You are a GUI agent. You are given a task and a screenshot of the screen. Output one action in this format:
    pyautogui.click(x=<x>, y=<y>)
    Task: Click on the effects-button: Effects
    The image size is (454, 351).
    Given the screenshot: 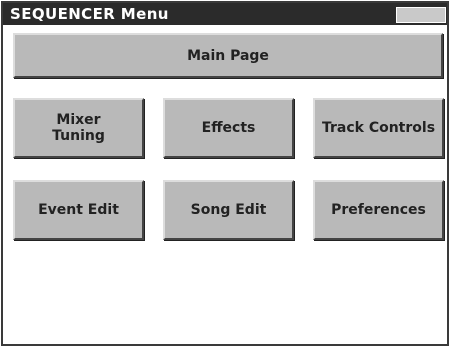 What is the action you would take?
    pyautogui.click(x=228, y=128)
    